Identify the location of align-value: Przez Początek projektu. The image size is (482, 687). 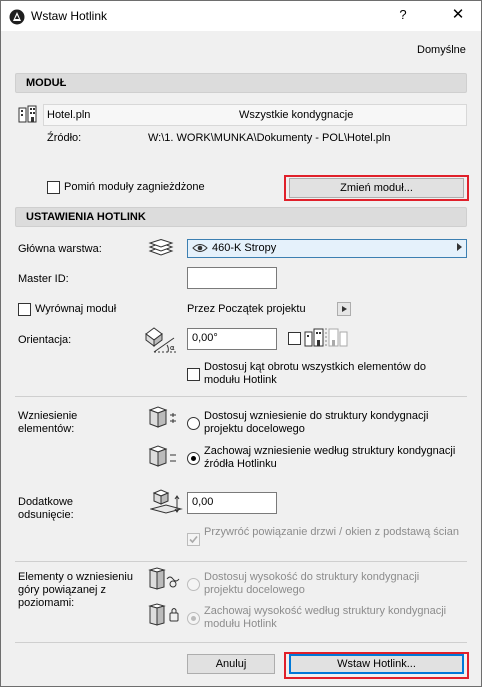
(246, 309).